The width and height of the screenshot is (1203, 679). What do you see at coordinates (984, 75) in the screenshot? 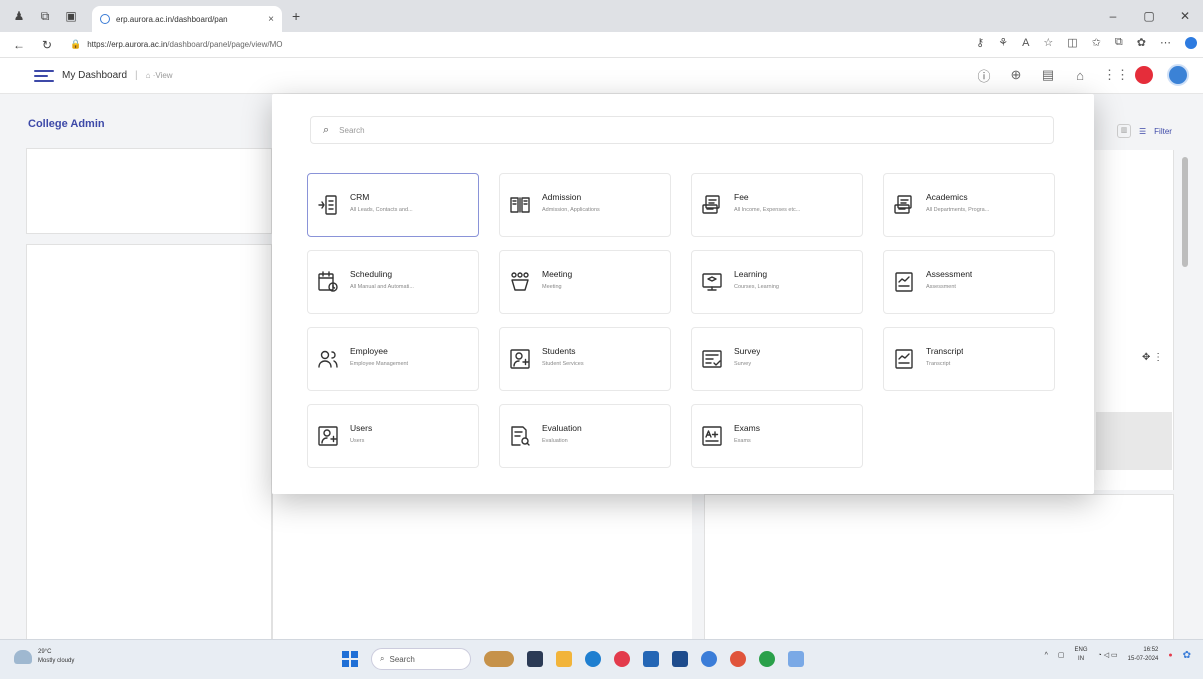
I see `help-icon: ⓘ` at bounding box center [984, 75].